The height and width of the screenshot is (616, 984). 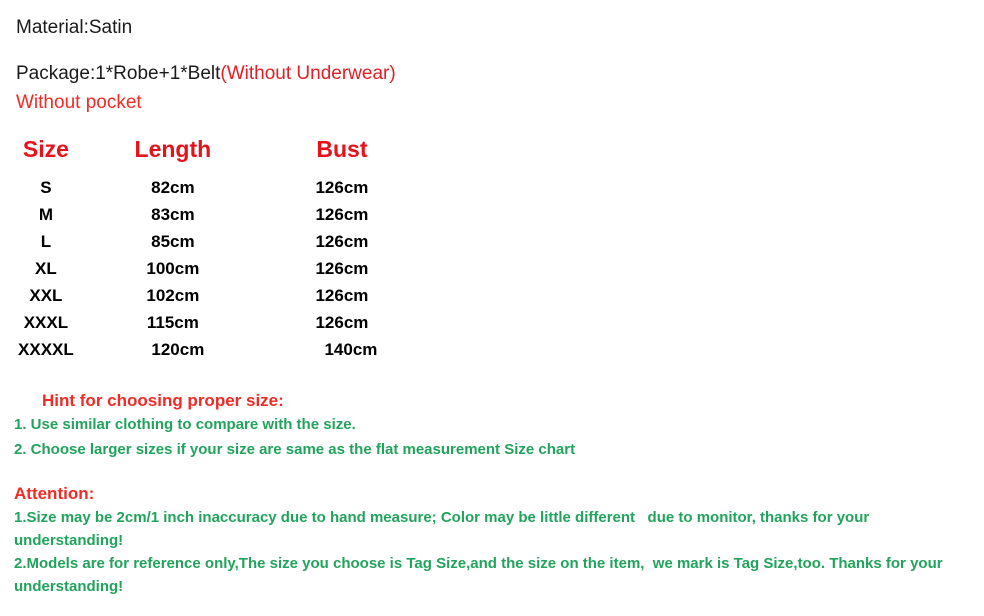 I want to click on cell-length: 102cm, so click(x=173, y=295).